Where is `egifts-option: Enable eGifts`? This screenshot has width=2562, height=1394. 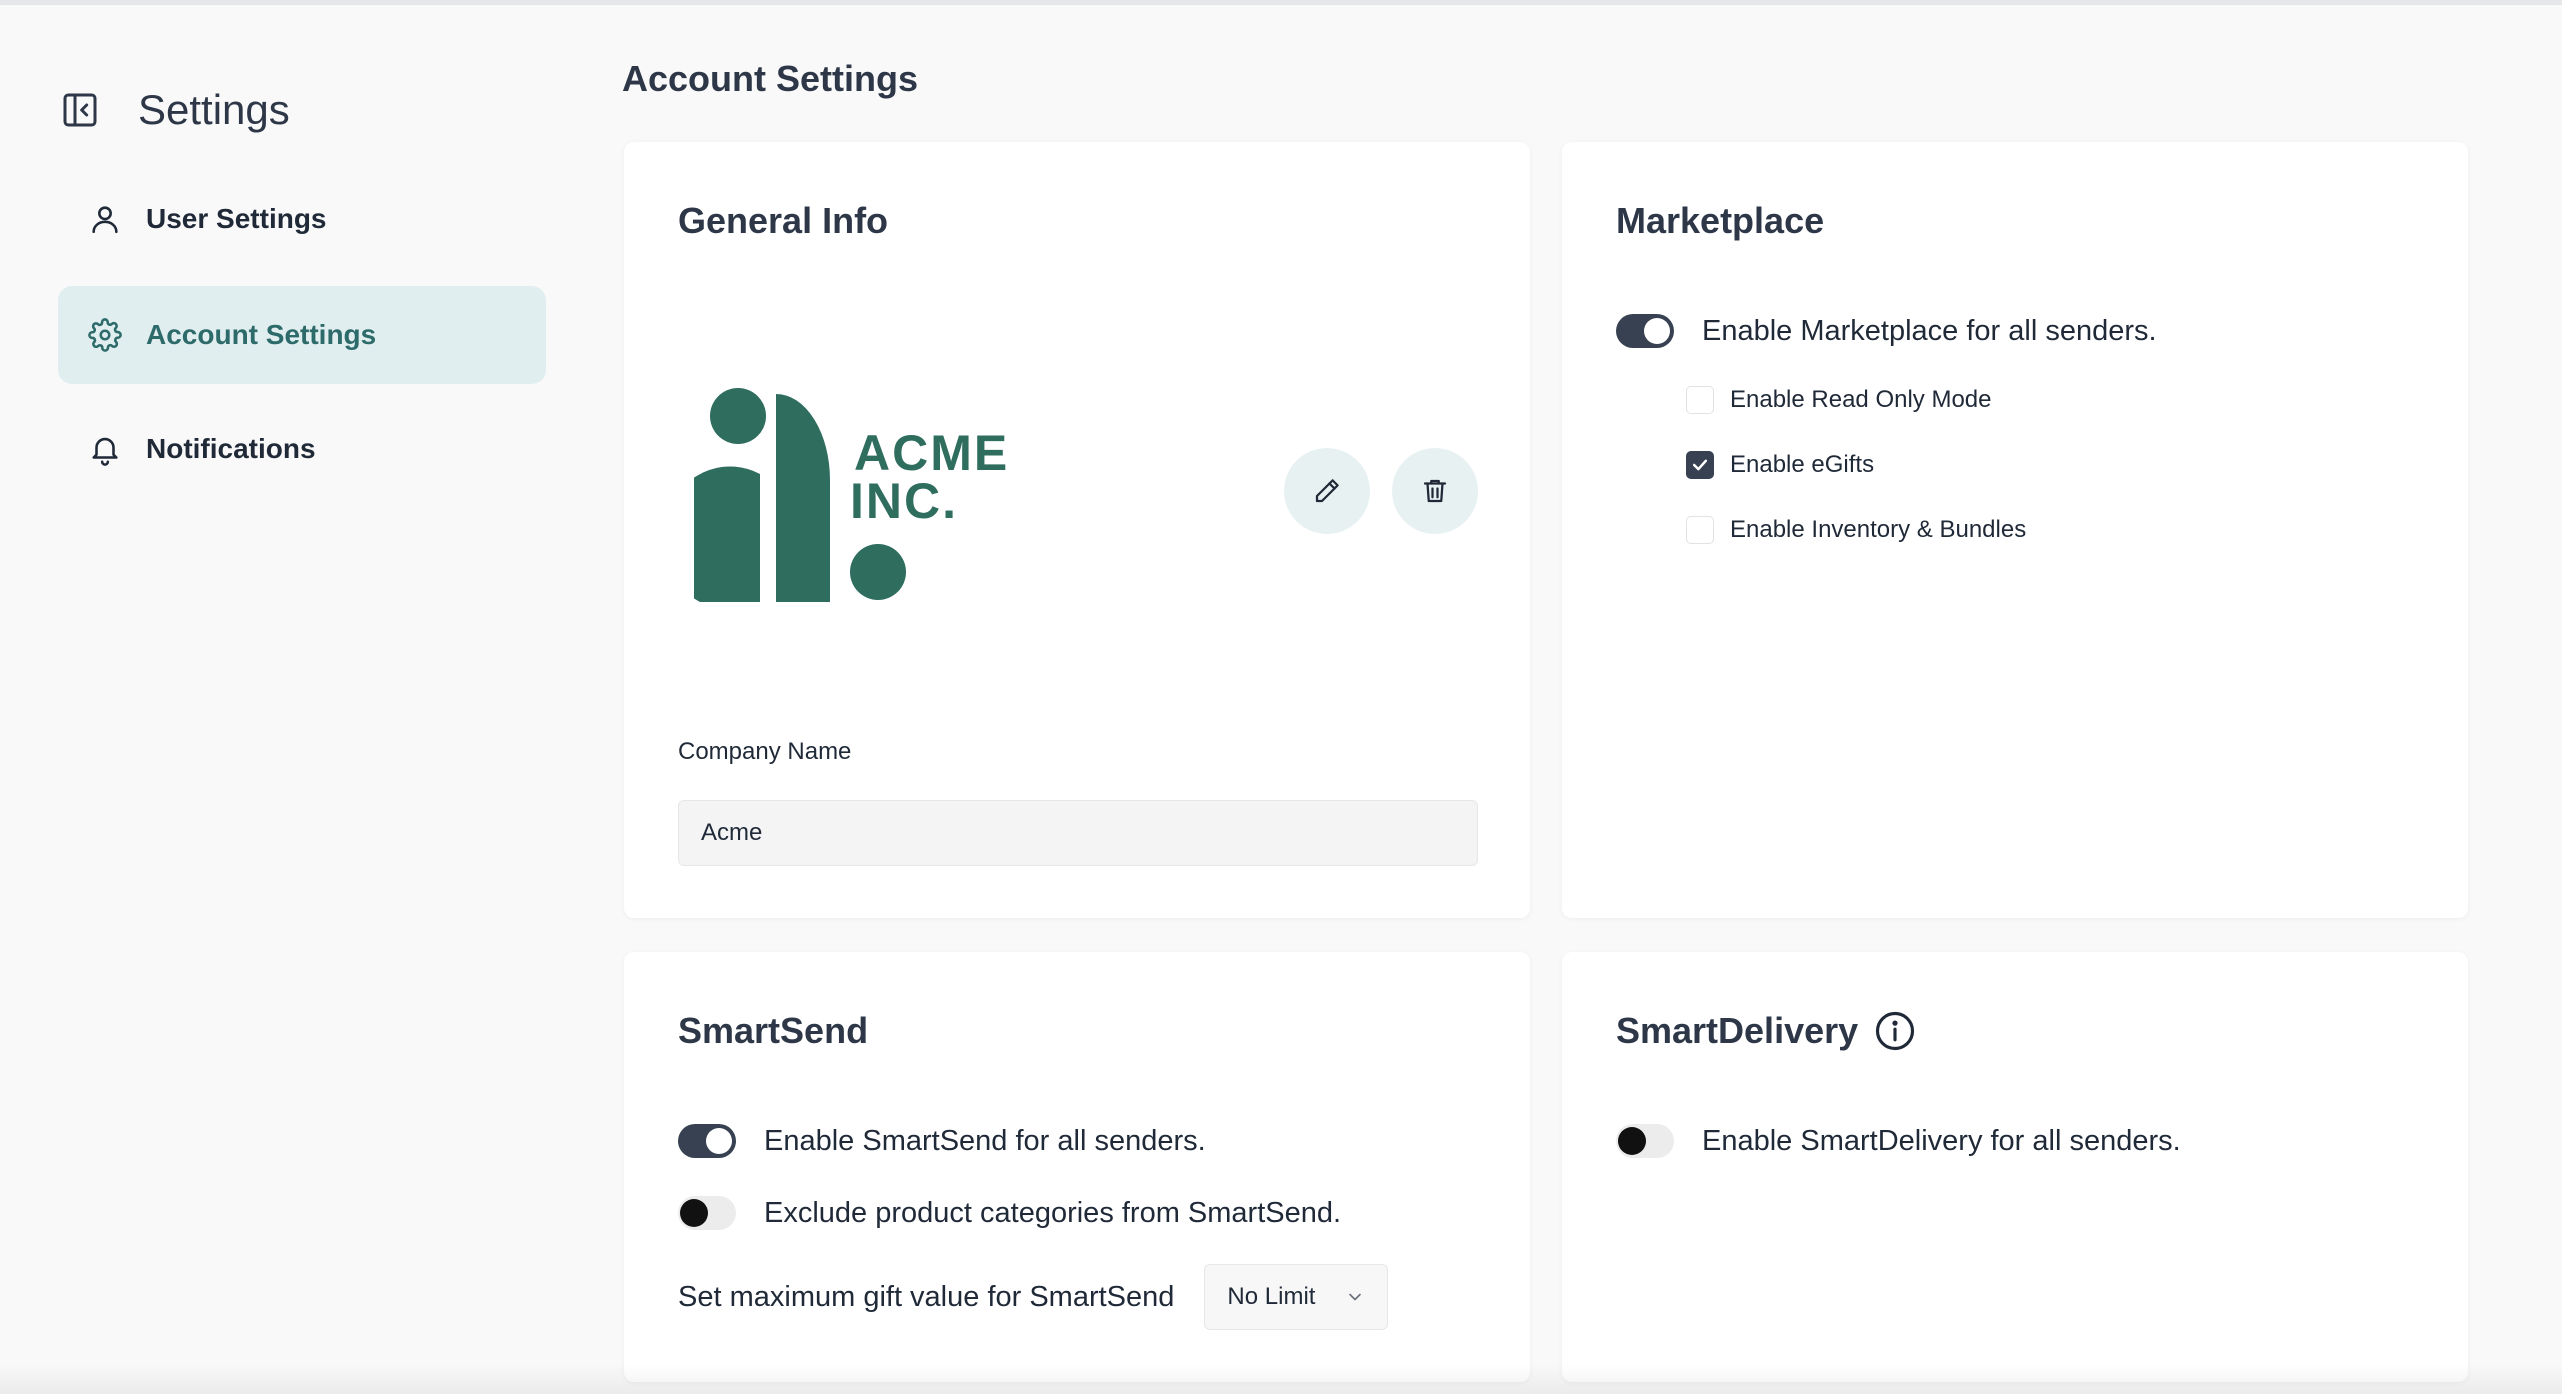 egifts-option: Enable eGifts is located at coordinates (1780, 465).